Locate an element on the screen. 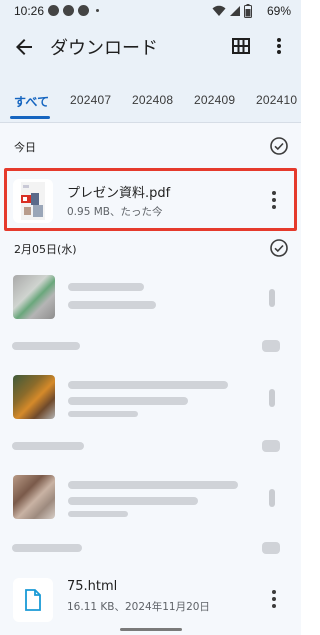 The width and height of the screenshot is (320, 635). home-indicator is located at coordinates (151, 629).